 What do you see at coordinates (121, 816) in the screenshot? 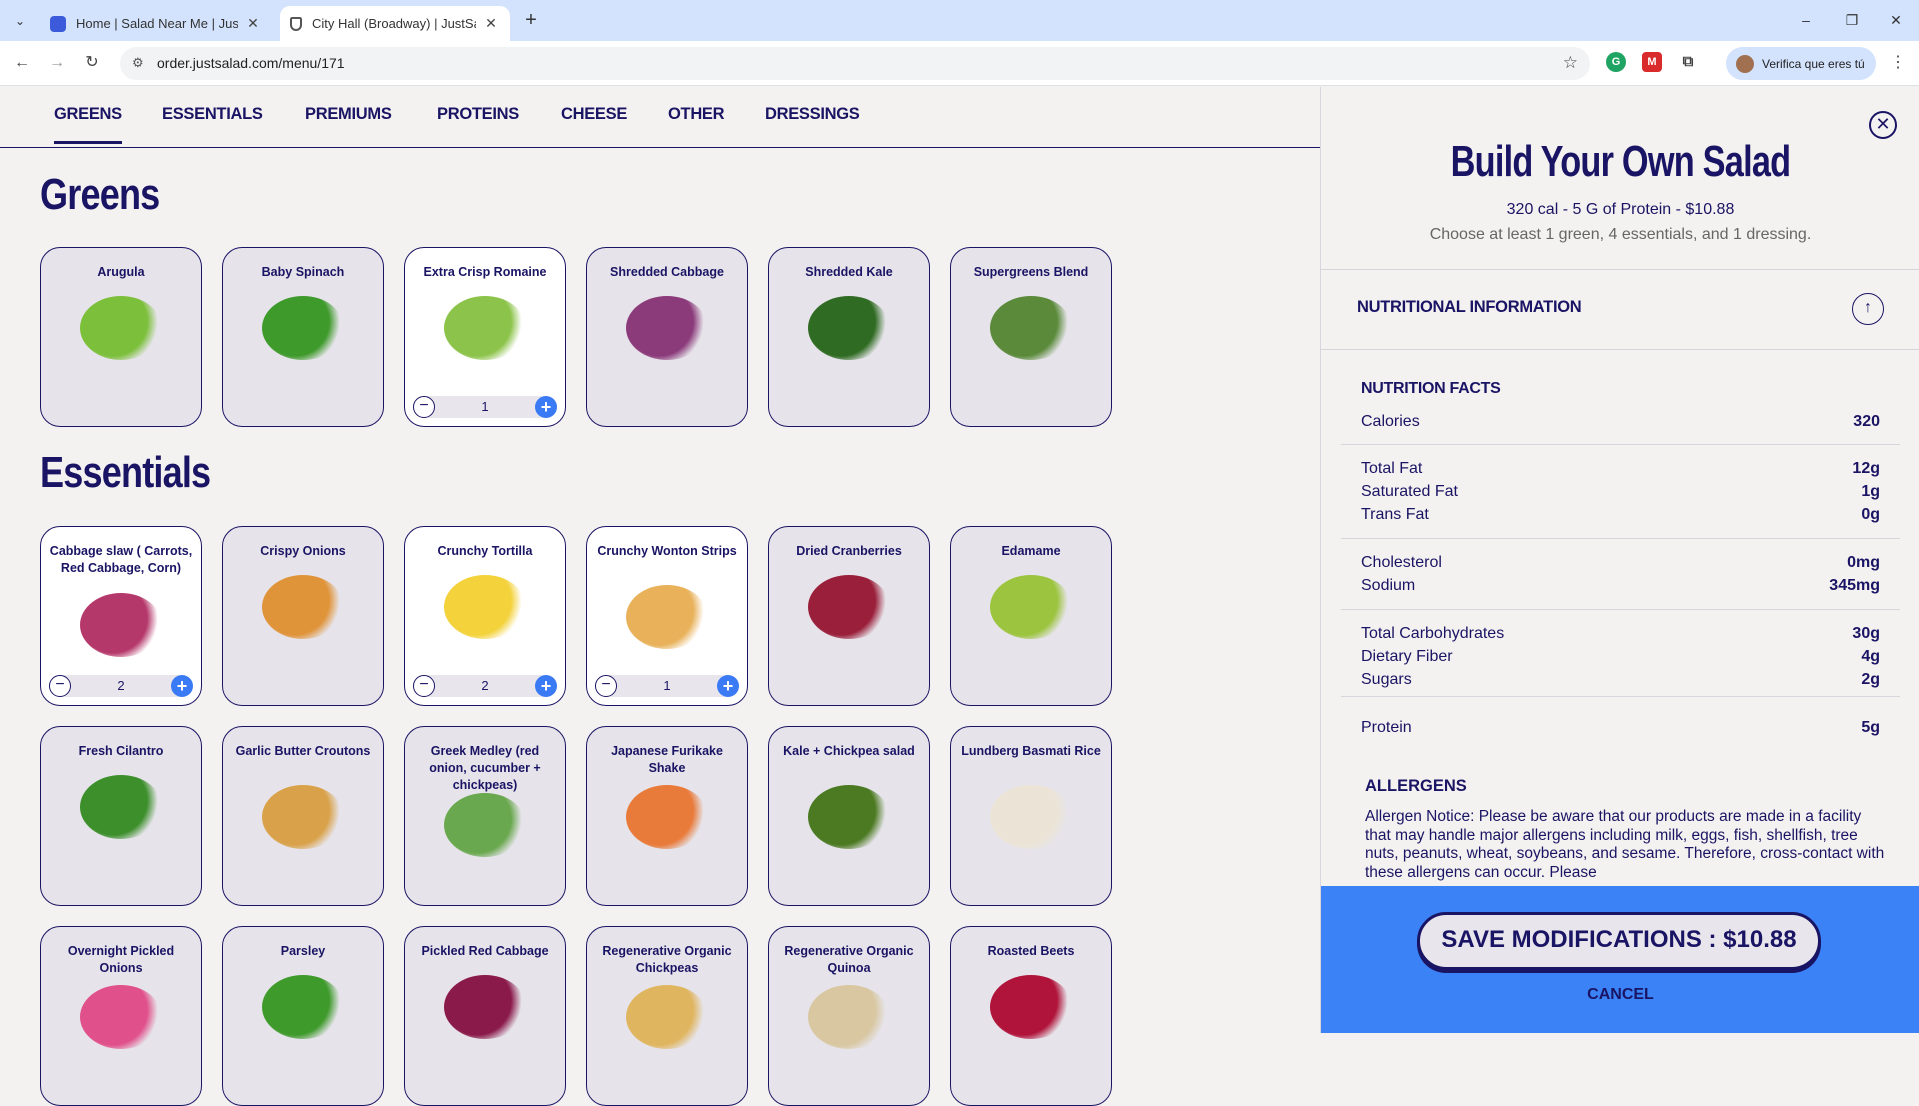
I see `ingredient-card-fresh-cilantro: Fresh Cilantro` at bounding box center [121, 816].